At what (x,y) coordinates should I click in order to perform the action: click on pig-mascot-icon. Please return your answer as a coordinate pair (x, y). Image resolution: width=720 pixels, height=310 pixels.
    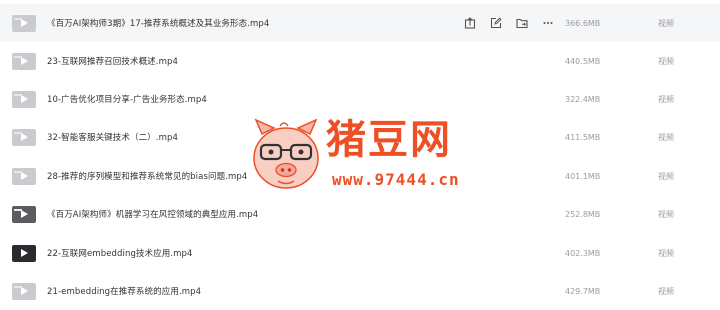
    Looking at the image, I should click on (286, 153).